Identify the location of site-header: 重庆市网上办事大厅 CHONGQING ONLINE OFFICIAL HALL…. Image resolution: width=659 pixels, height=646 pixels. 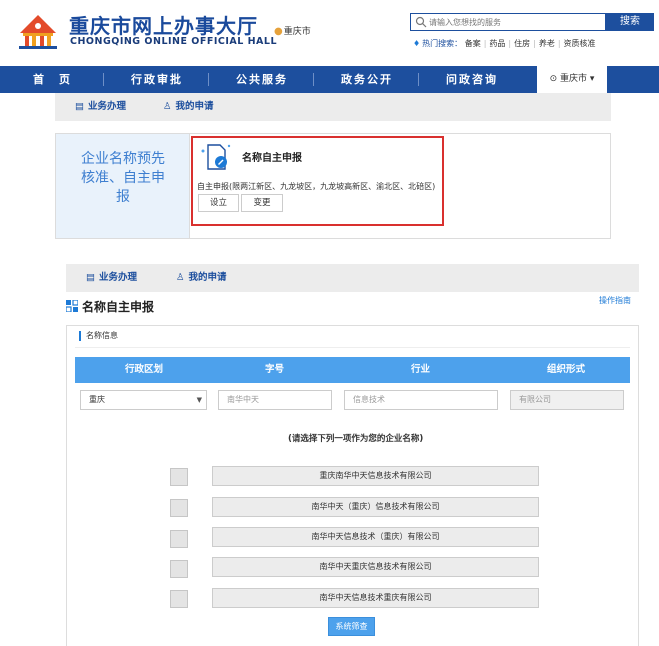
(329, 33).